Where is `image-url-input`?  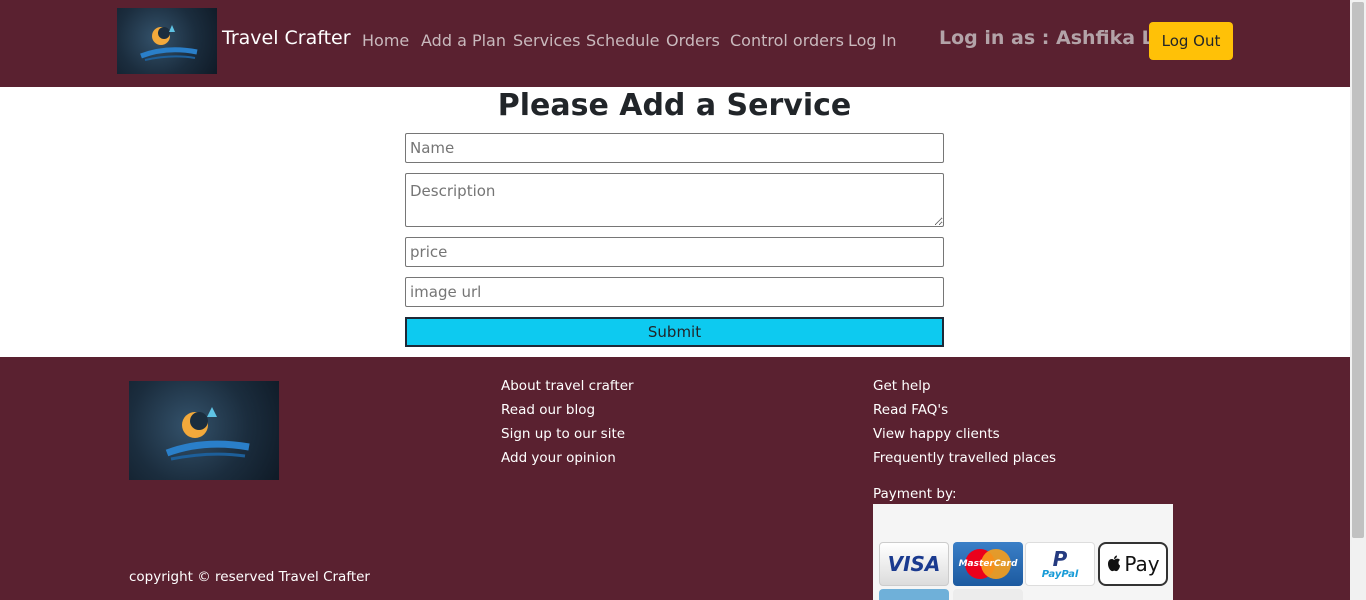 image-url-input is located at coordinates (674, 292).